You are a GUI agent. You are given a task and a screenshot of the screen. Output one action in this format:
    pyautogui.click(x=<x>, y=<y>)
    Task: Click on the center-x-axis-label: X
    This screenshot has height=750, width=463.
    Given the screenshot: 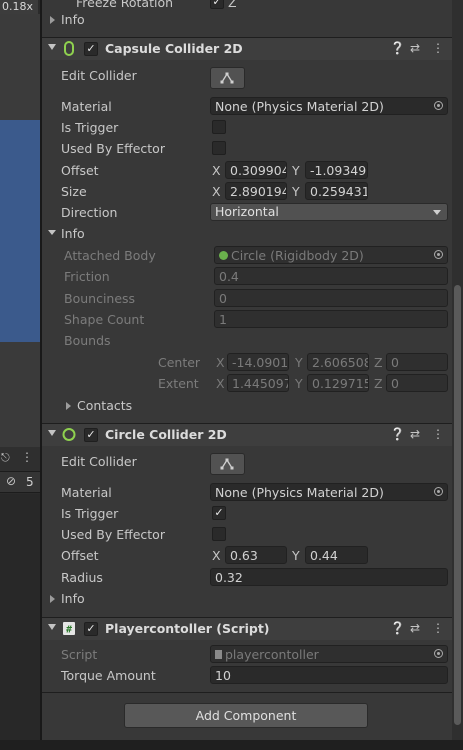 What is the action you would take?
    pyautogui.click(x=220, y=362)
    